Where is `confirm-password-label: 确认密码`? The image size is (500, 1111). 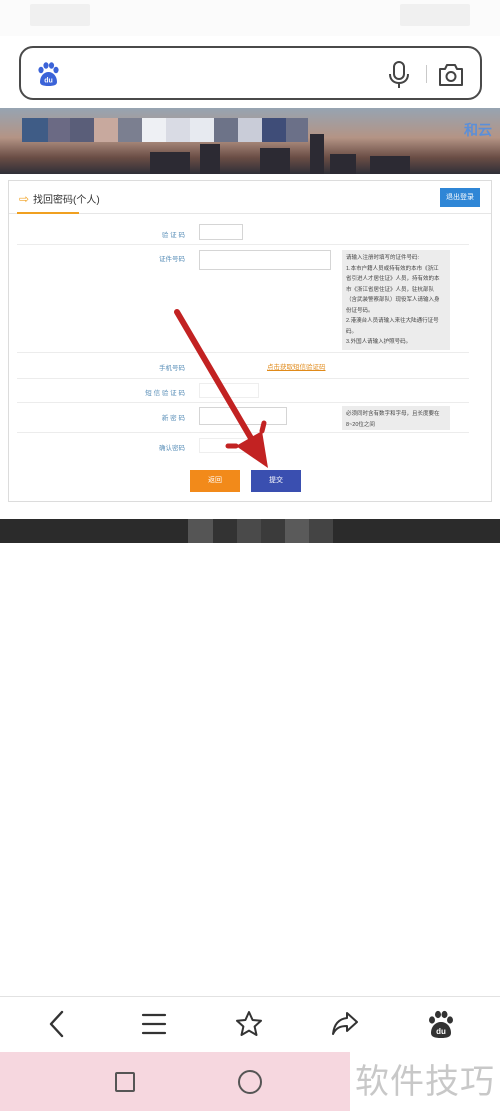
confirm-password-label: 确认密码 is located at coordinates (172, 448).